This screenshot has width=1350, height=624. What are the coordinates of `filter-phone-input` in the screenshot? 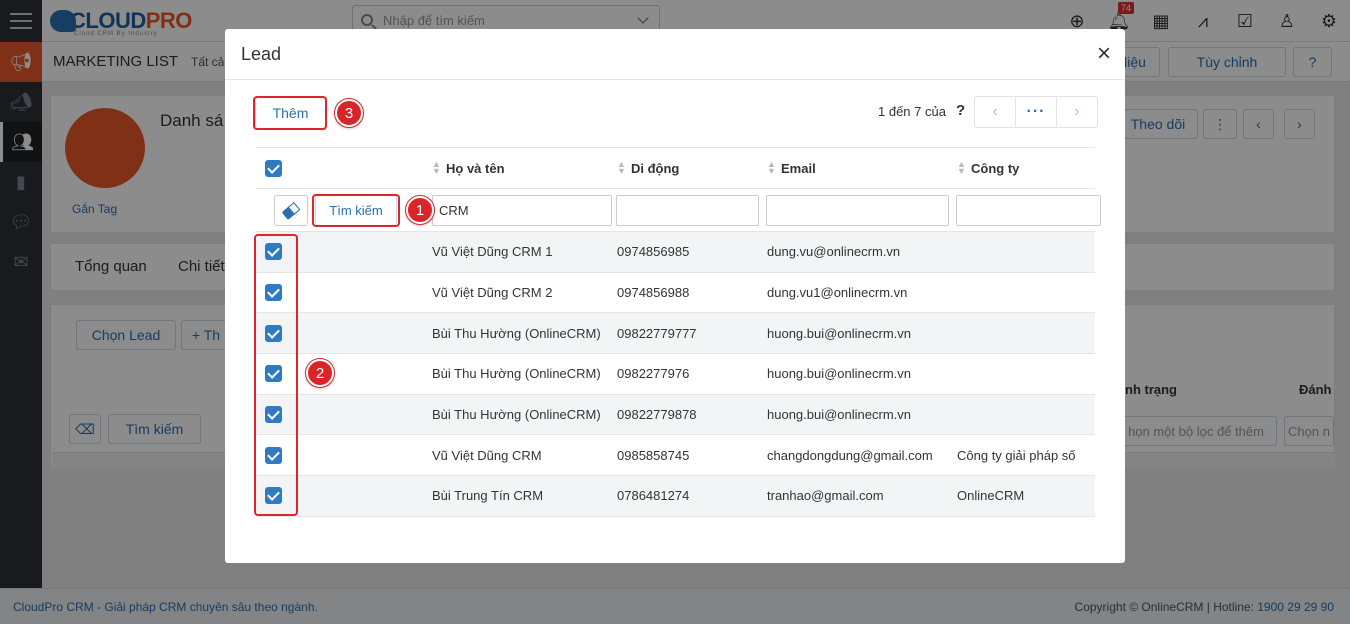 It's located at (687, 210).